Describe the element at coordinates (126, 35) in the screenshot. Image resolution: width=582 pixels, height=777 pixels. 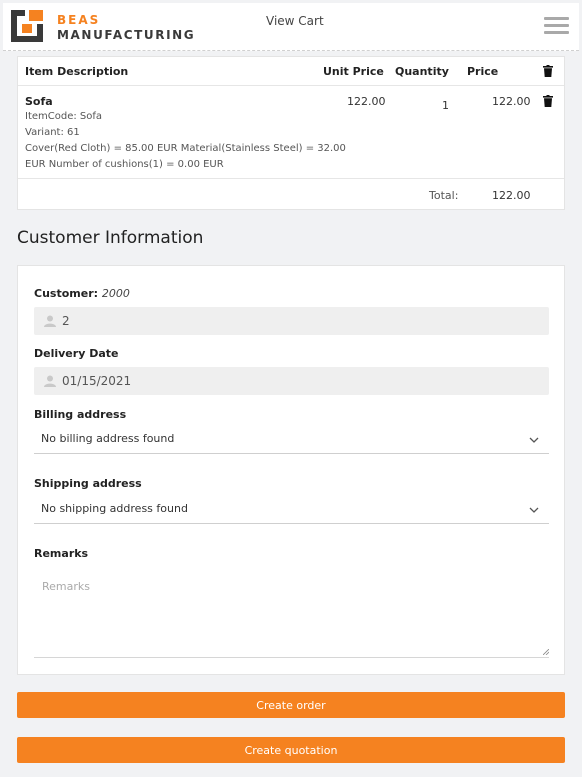
I see `brand-line2: MANUFACTURING` at that location.